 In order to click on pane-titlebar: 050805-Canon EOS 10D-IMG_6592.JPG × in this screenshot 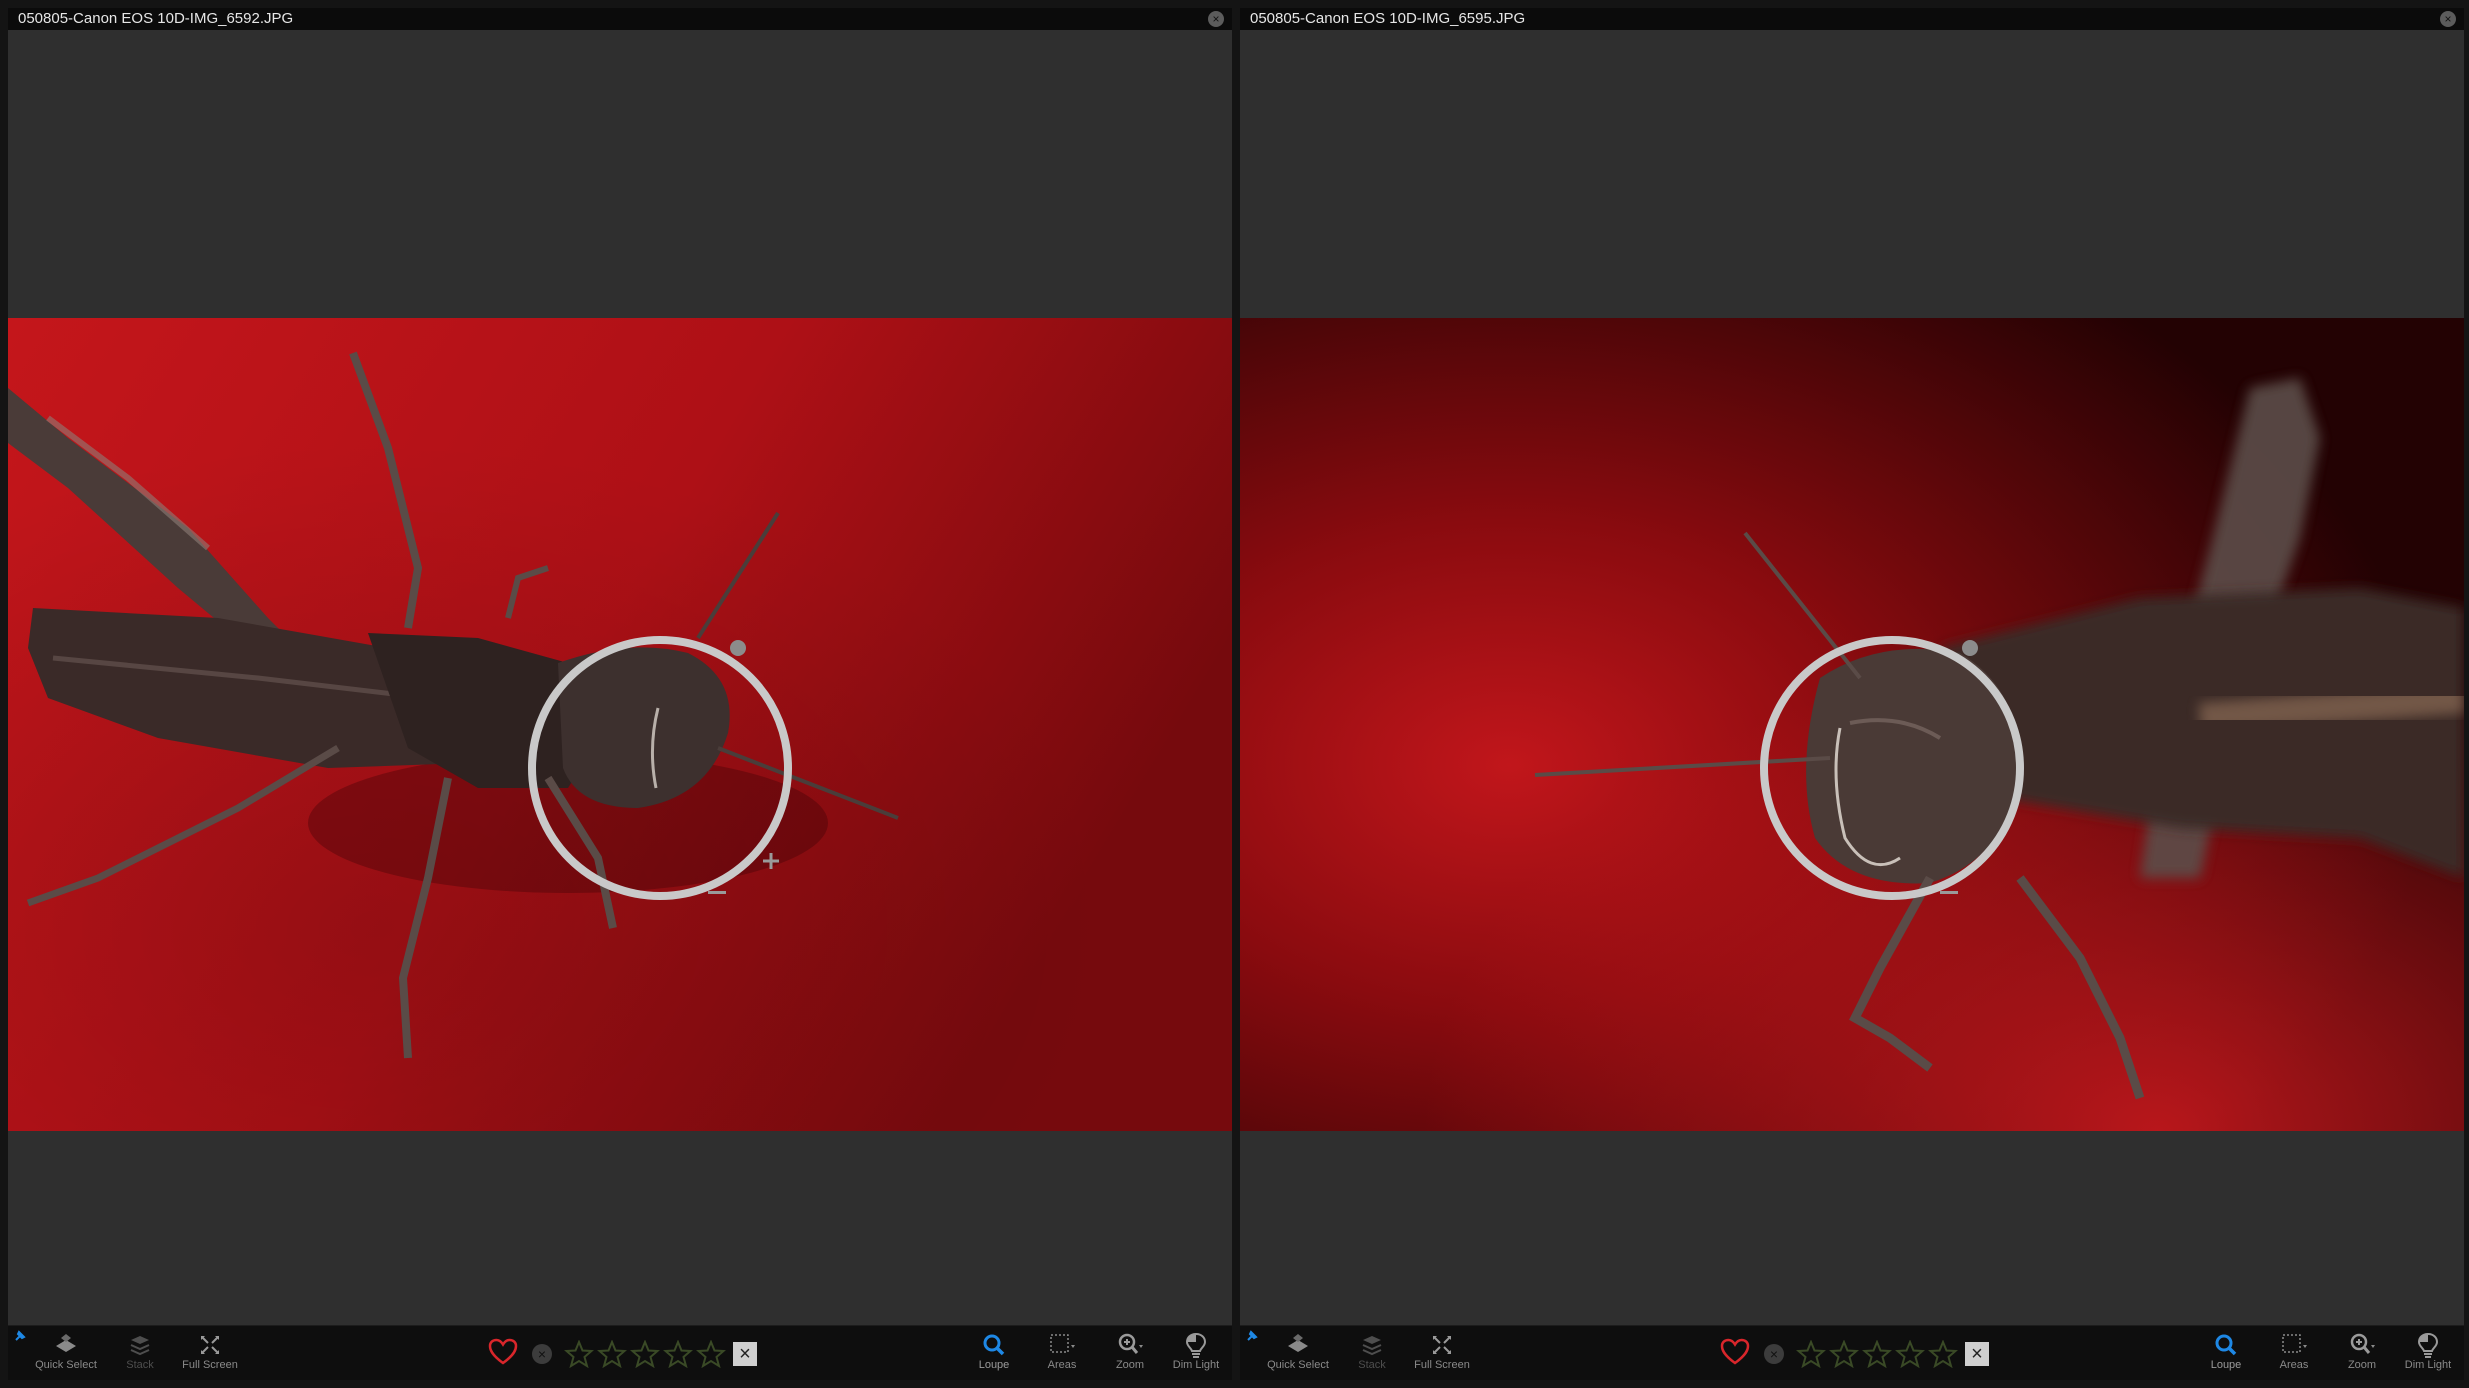, I will do `click(620, 19)`.